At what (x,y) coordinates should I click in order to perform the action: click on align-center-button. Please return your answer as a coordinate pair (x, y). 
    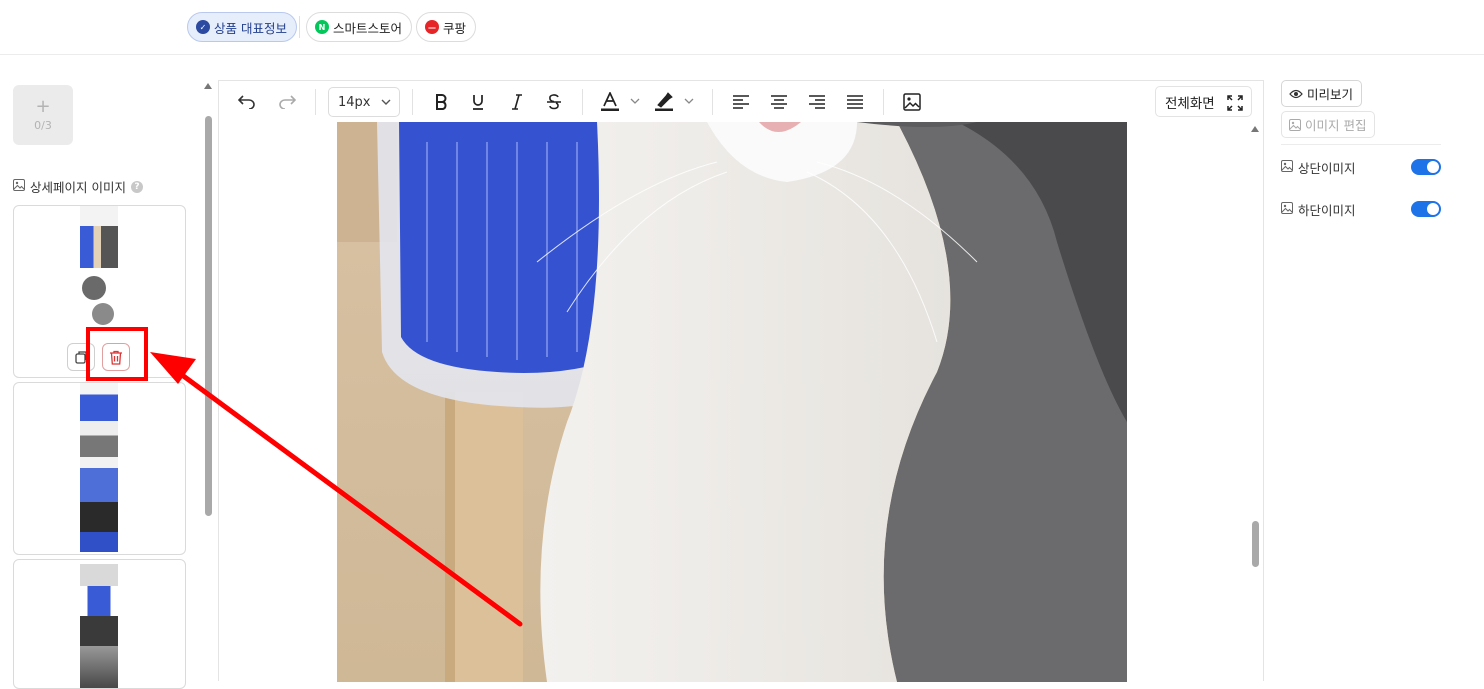
    Looking at the image, I should click on (779, 102).